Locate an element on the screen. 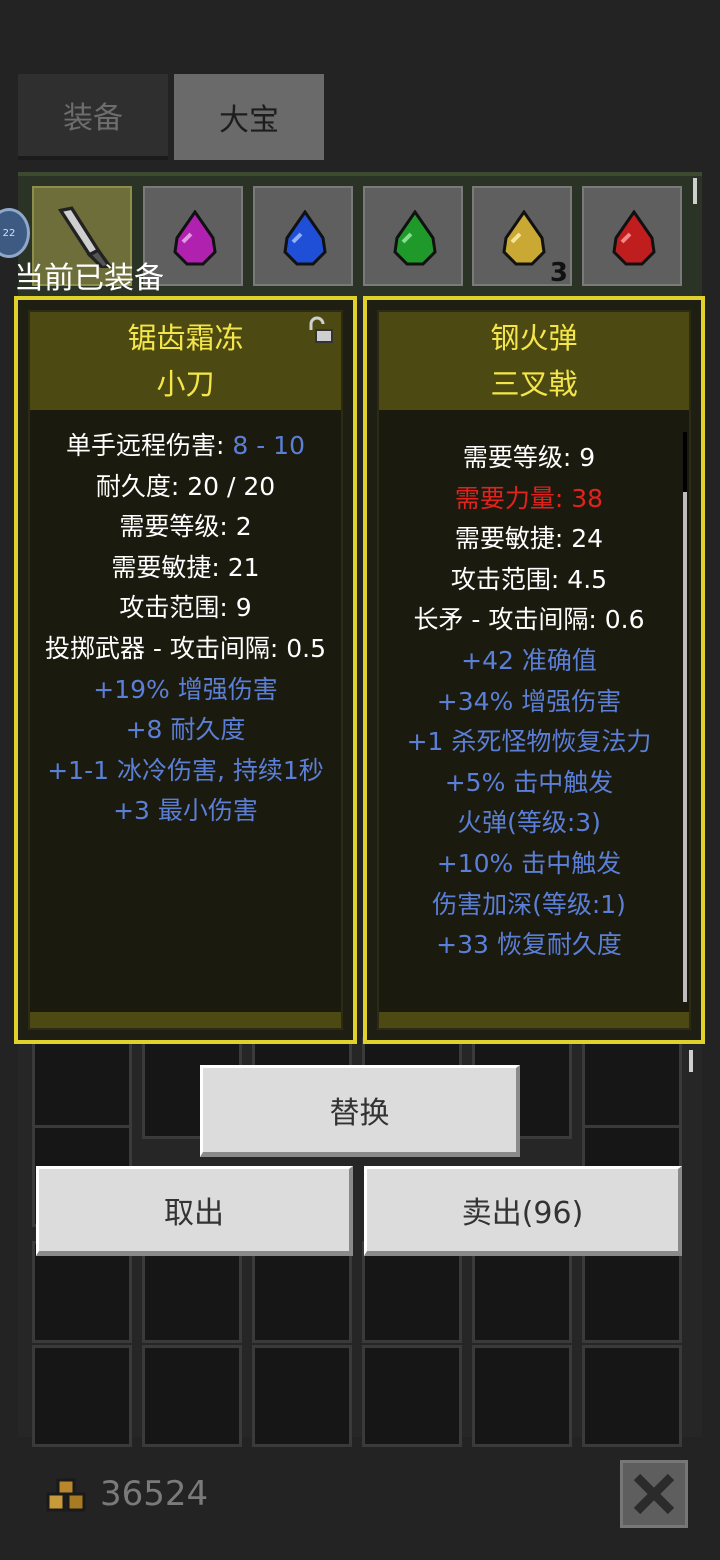 This screenshot has height=1560, width=720. inventory-slot-red-gem is located at coordinates (632, 236).